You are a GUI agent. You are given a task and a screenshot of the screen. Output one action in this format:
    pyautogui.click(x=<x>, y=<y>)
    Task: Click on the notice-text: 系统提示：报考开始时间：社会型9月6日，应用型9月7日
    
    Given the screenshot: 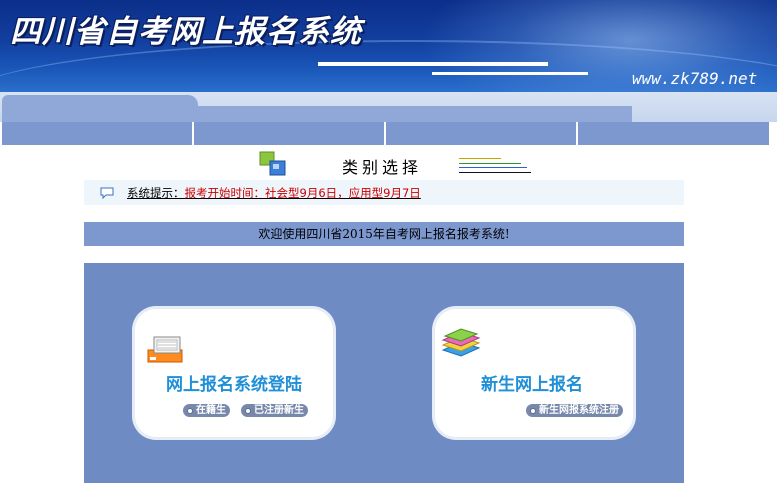 What is the action you would take?
    pyautogui.click(x=274, y=193)
    